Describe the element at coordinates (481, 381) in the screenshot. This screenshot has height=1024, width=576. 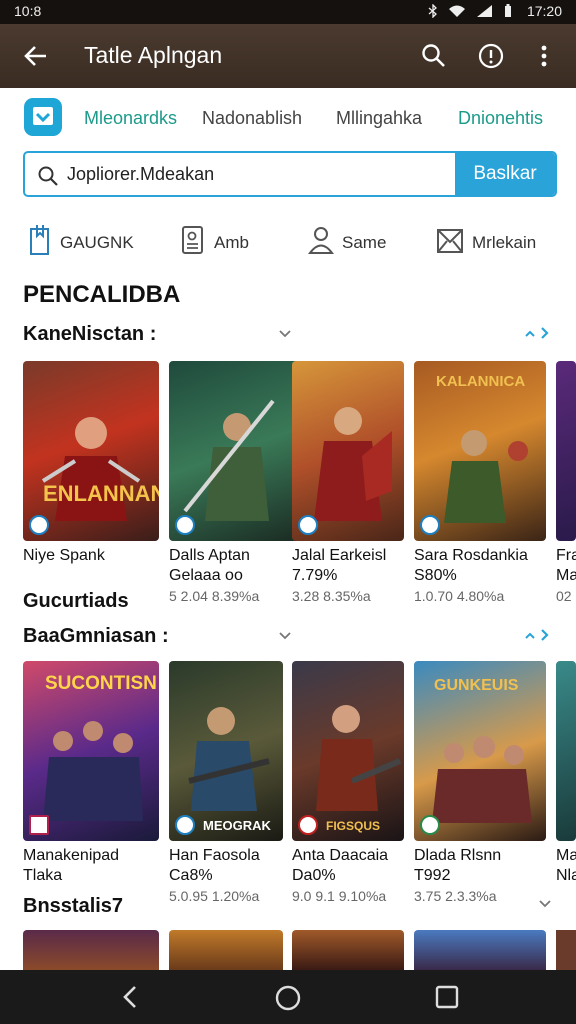
I see `cover-title: KALANNICA` at that location.